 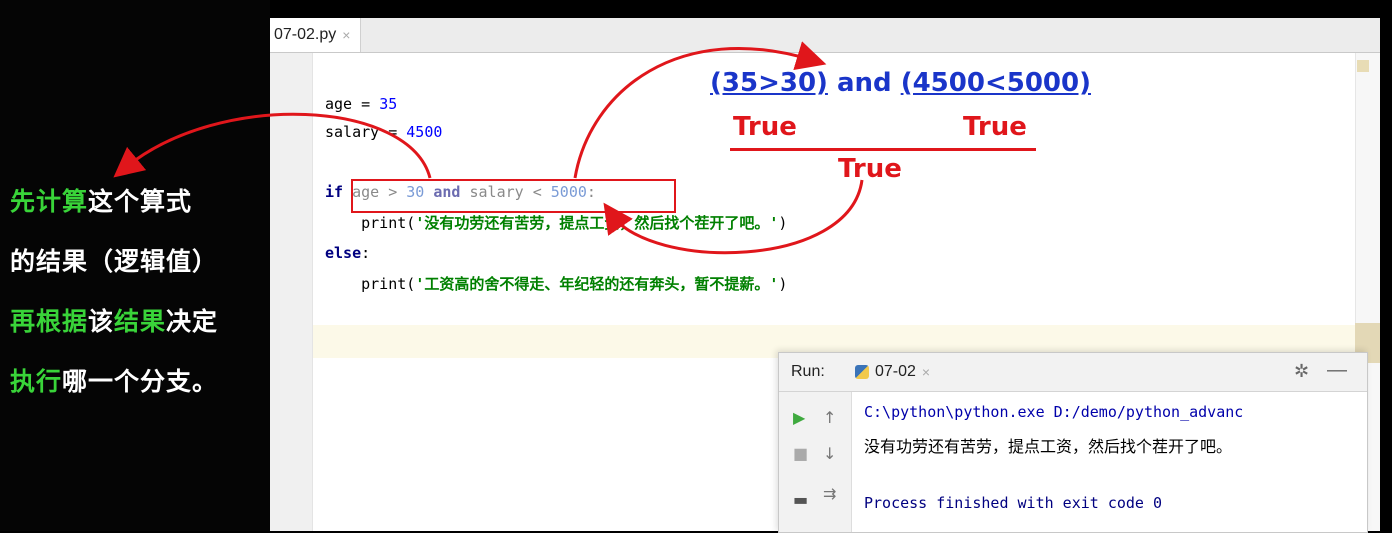 What do you see at coordinates (808, 371) in the screenshot?
I see `run-label: Run:` at bounding box center [808, 371].